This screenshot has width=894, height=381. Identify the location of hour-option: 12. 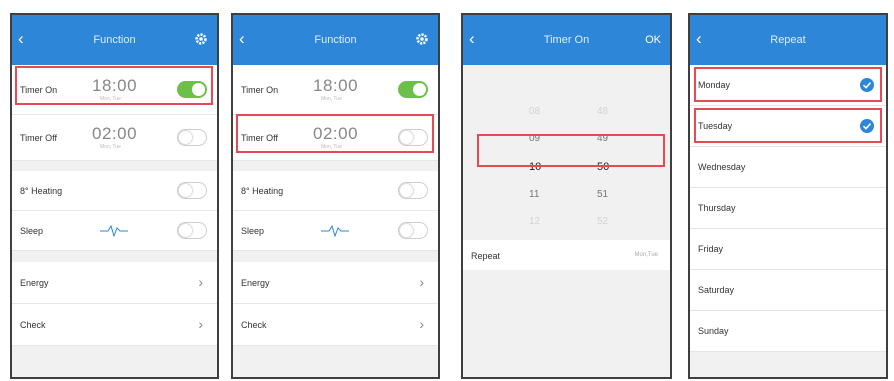
(534, 221).